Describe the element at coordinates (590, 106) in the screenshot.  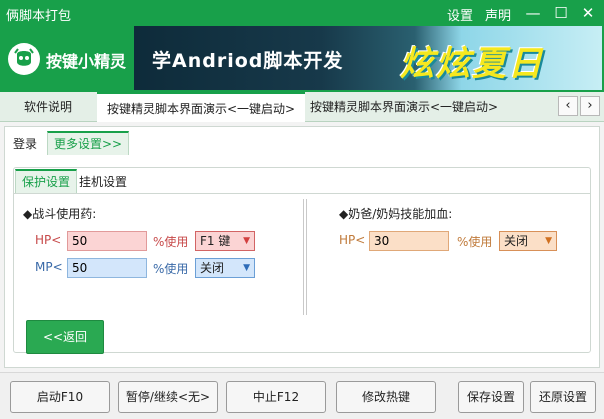
I see `tab-next-button: ›` at that location.